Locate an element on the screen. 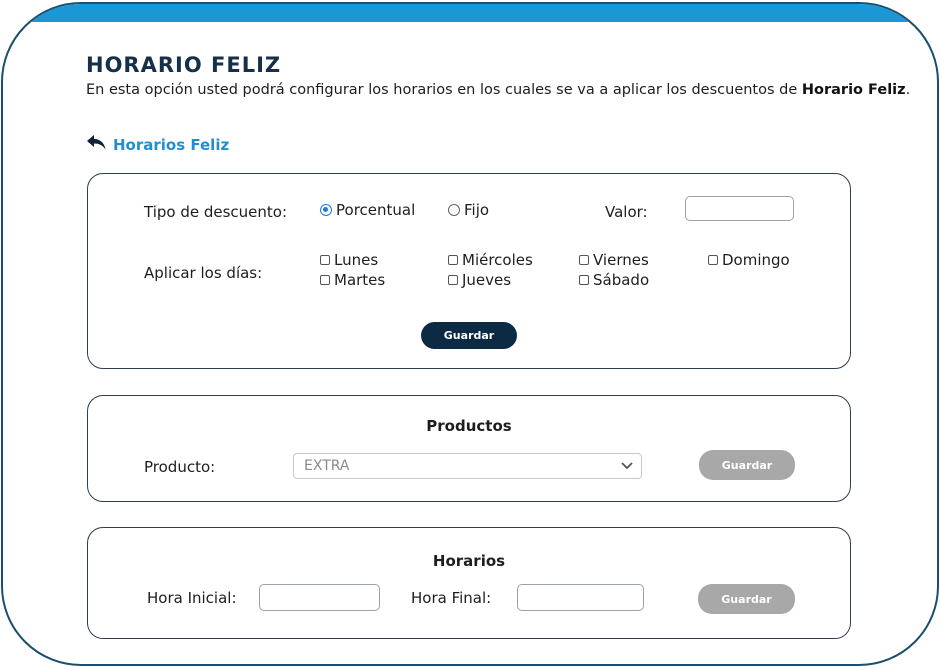  back-arrow-icon is located at coordinates (96, 144).